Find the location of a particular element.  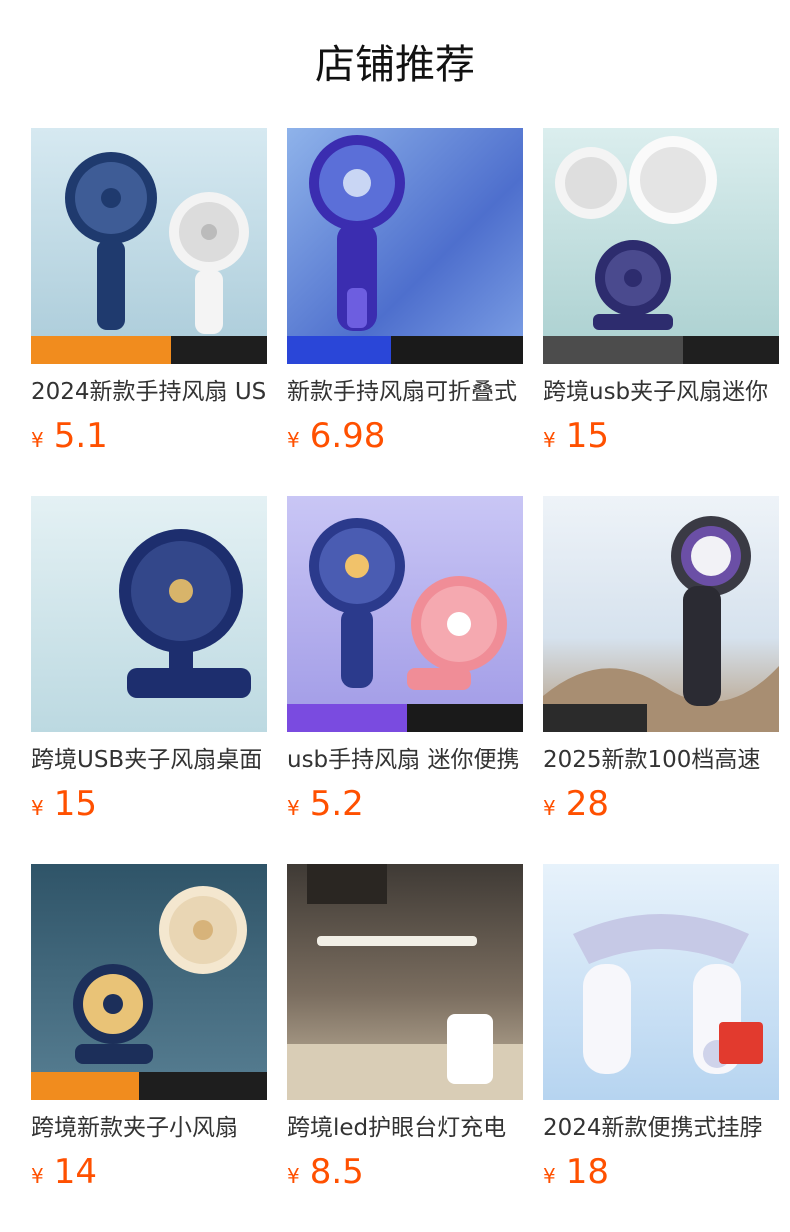

product-price: ¥8.5 is located at coordinates (405, 1172).